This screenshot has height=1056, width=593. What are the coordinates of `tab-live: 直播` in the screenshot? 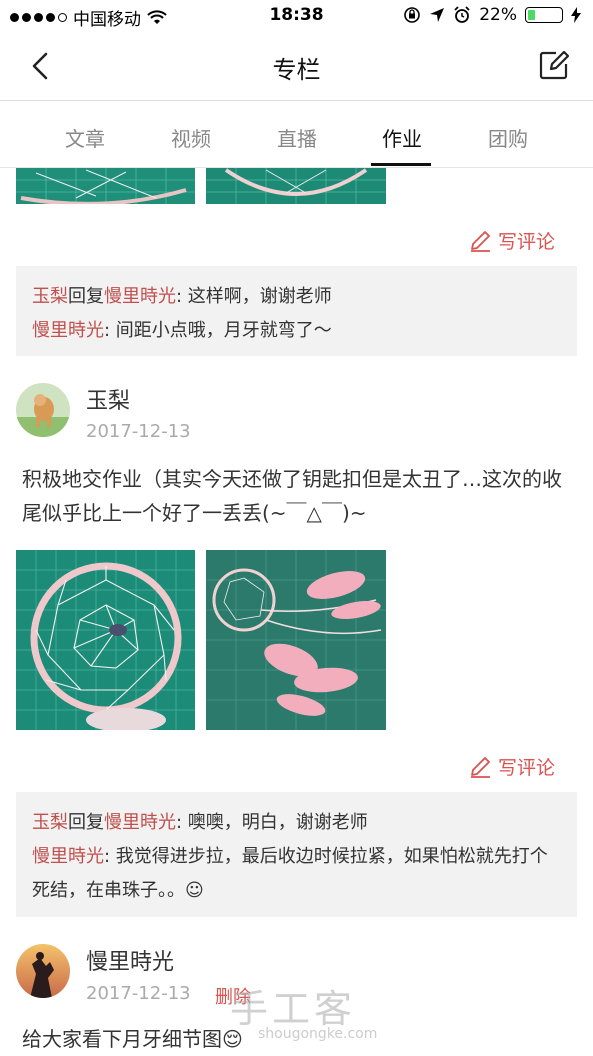 It's located at (297, 137).